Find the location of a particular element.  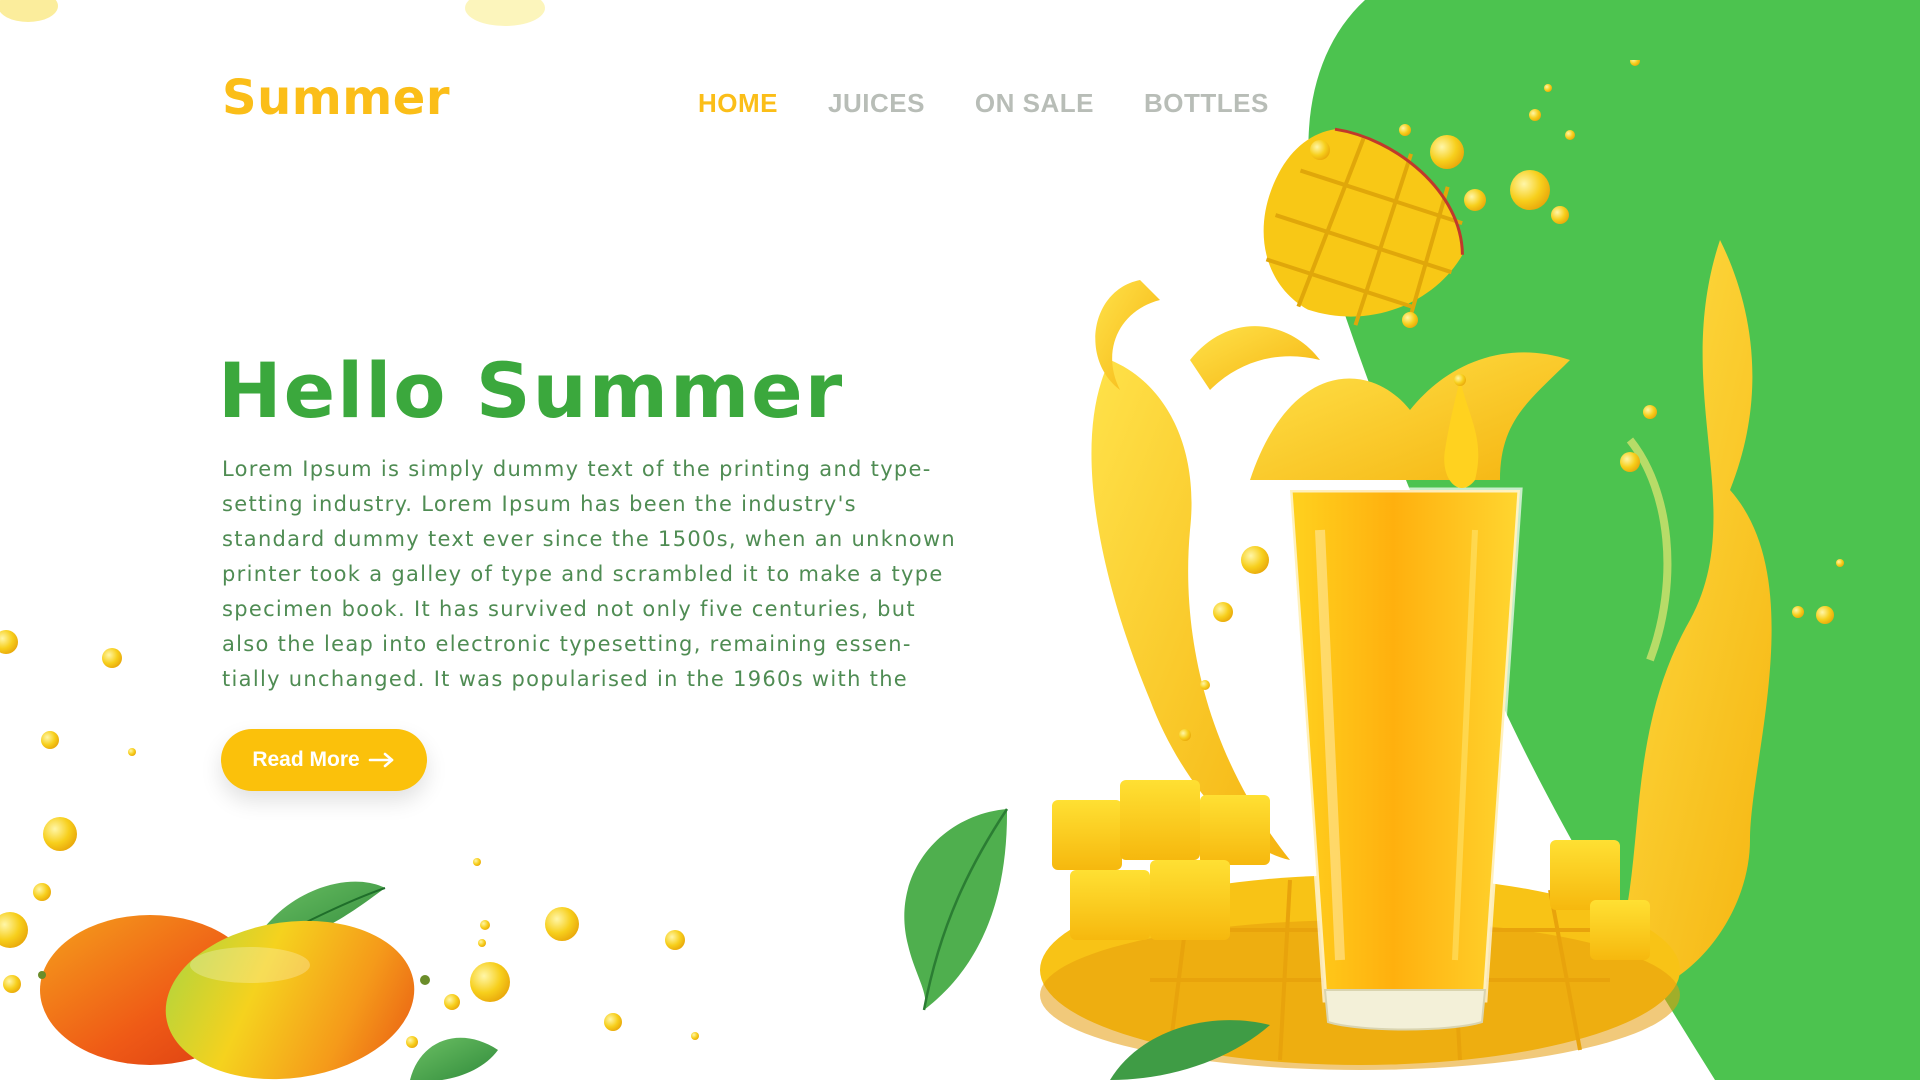

leaf-illustration is located at coordinates (956, 909).